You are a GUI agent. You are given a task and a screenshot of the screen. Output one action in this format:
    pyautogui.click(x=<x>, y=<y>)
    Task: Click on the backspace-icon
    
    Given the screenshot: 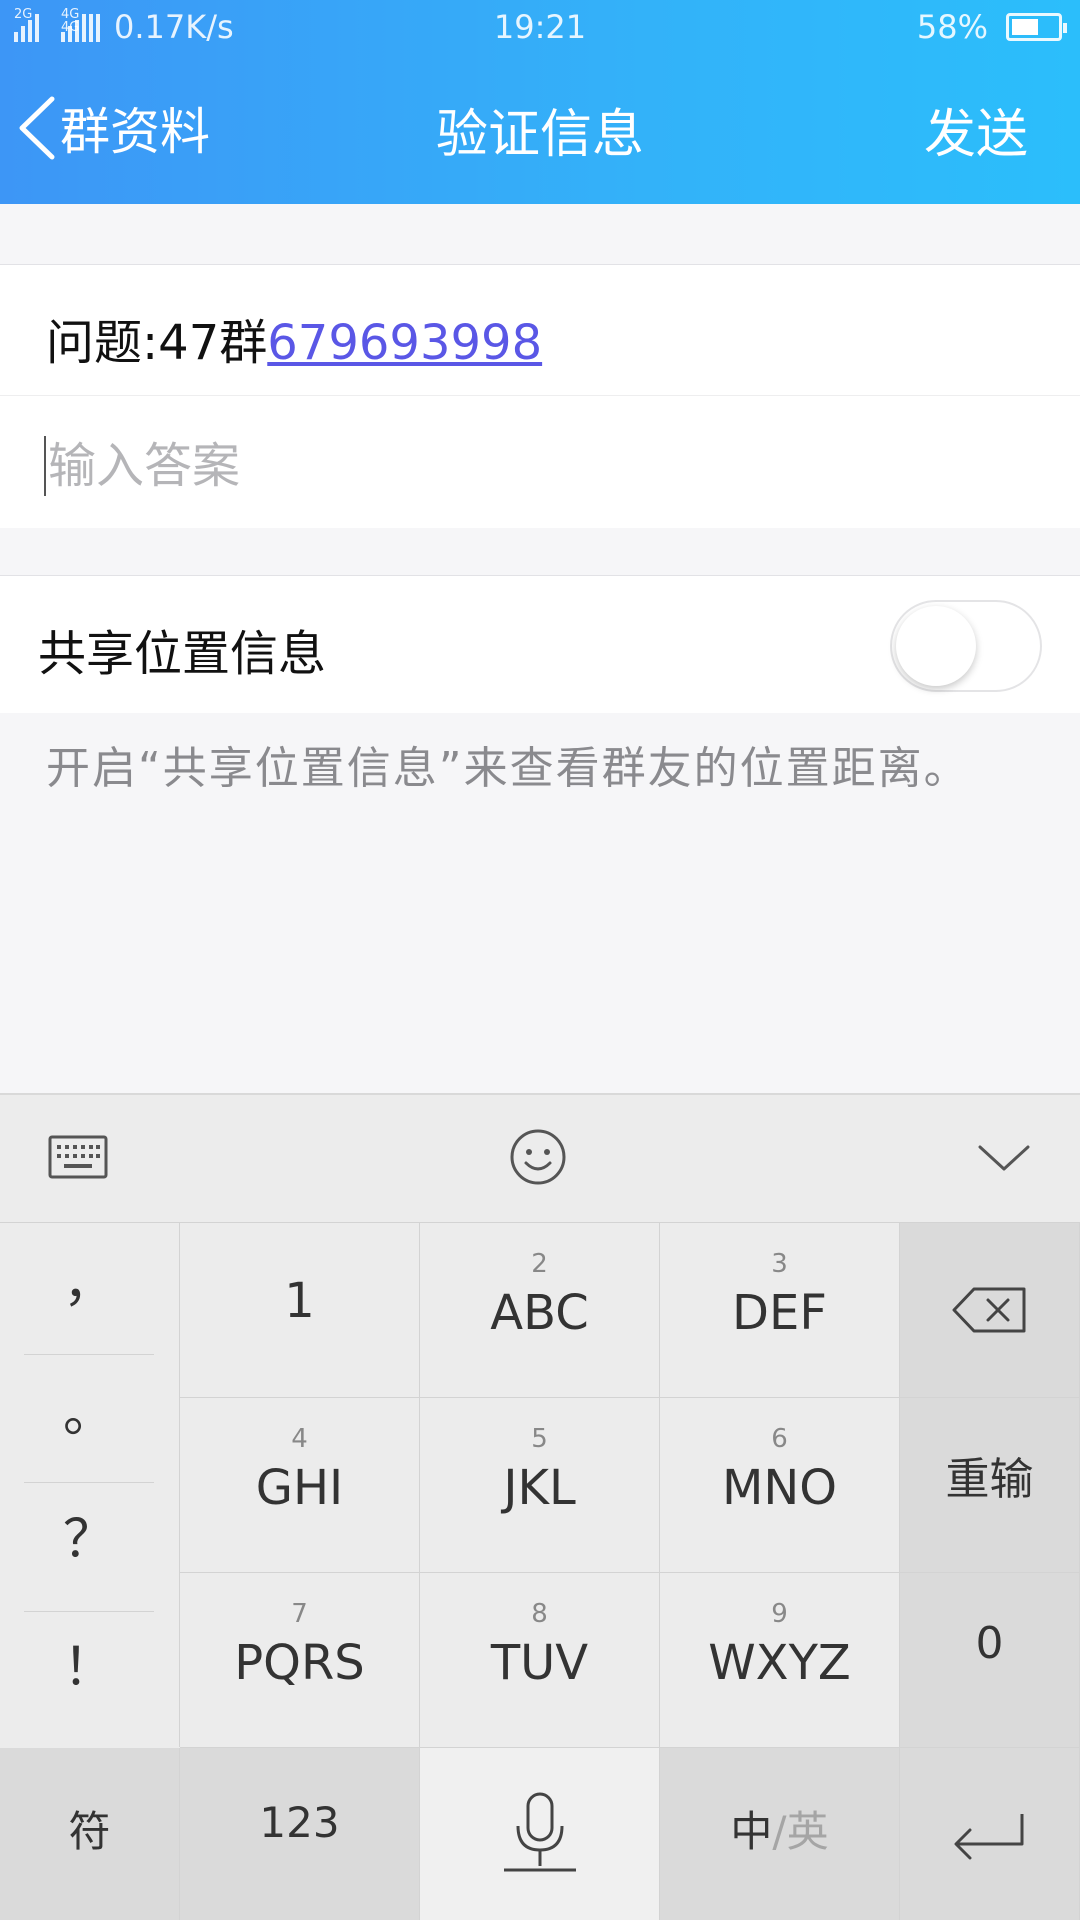 What is the action you would take?
    pyautogui.click(x=989, y=1310)
    